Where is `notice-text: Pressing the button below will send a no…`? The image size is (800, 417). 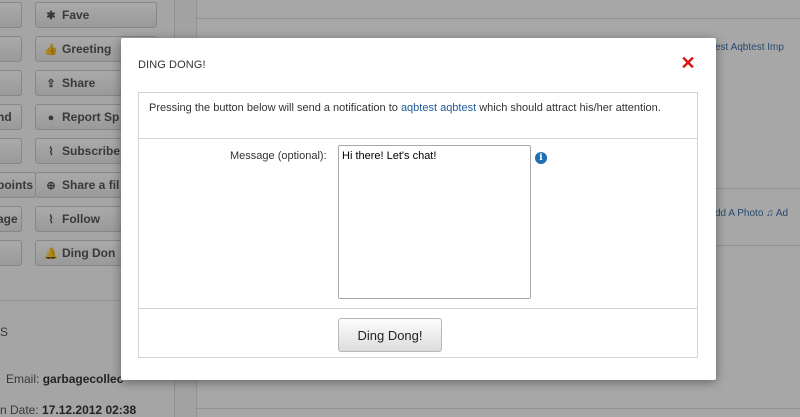
notice-text: Pressing the button below will send a no… is located at coordinates (418, 116).